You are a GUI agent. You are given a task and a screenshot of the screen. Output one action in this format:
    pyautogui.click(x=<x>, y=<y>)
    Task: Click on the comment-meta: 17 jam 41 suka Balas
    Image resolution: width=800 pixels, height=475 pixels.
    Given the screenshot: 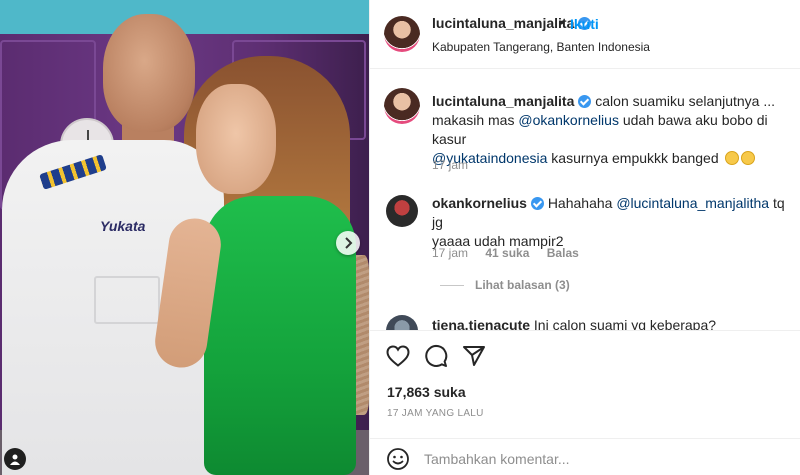 What is the action you would take?
    pyautogui.click(x=512, y=253)
    